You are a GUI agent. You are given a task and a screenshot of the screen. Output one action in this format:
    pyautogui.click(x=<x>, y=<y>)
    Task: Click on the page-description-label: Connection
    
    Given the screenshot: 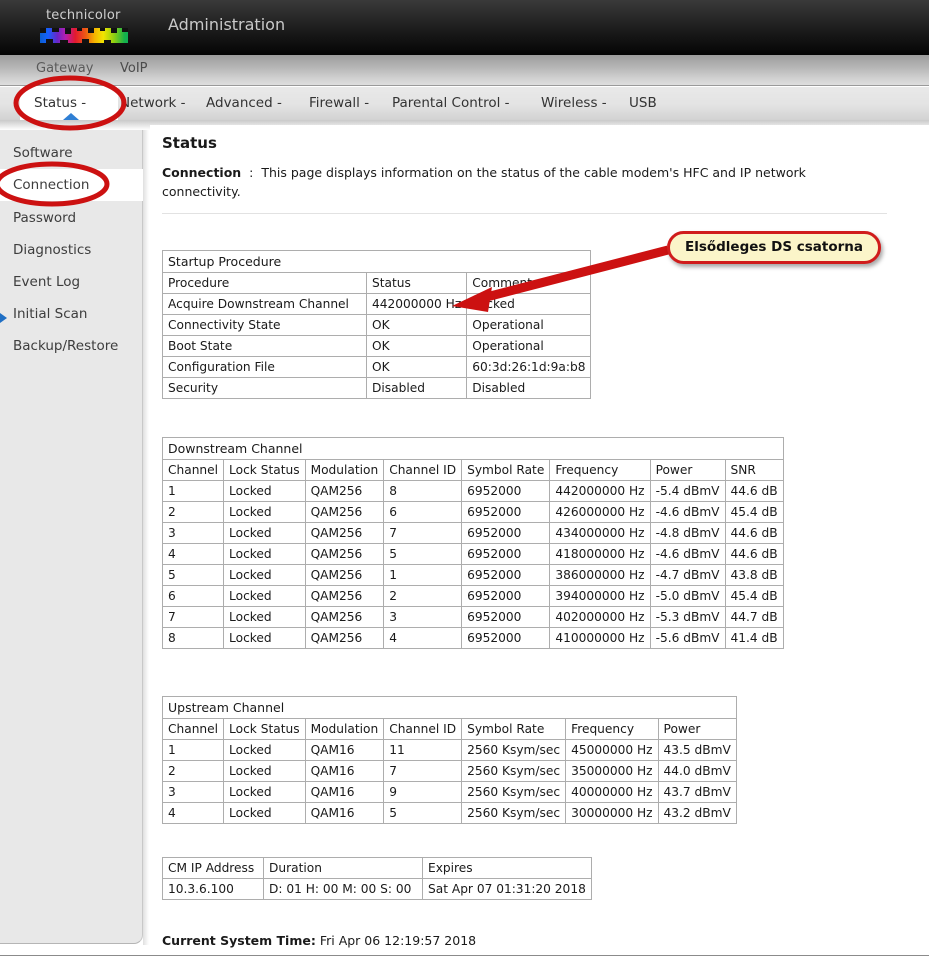 What is the action you would take?
    pyautogui.click(x=202, y=172)
    